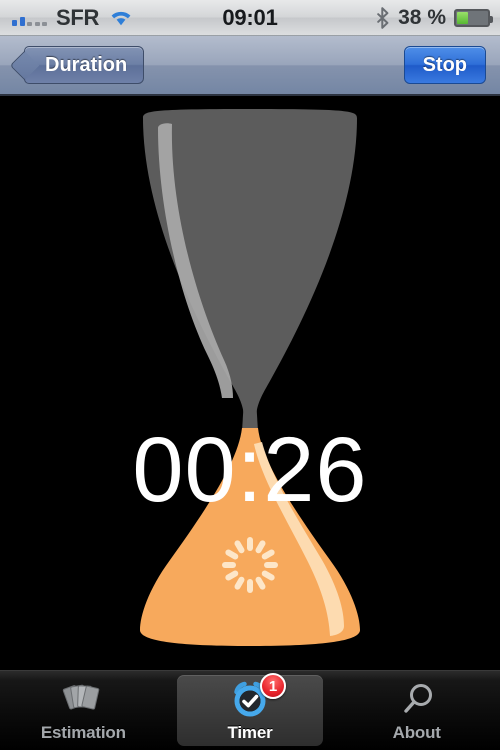  What do you see at coordinates (473, 18) in the screenshot?
I see `battery-icon` at bounding box center [473, 18].